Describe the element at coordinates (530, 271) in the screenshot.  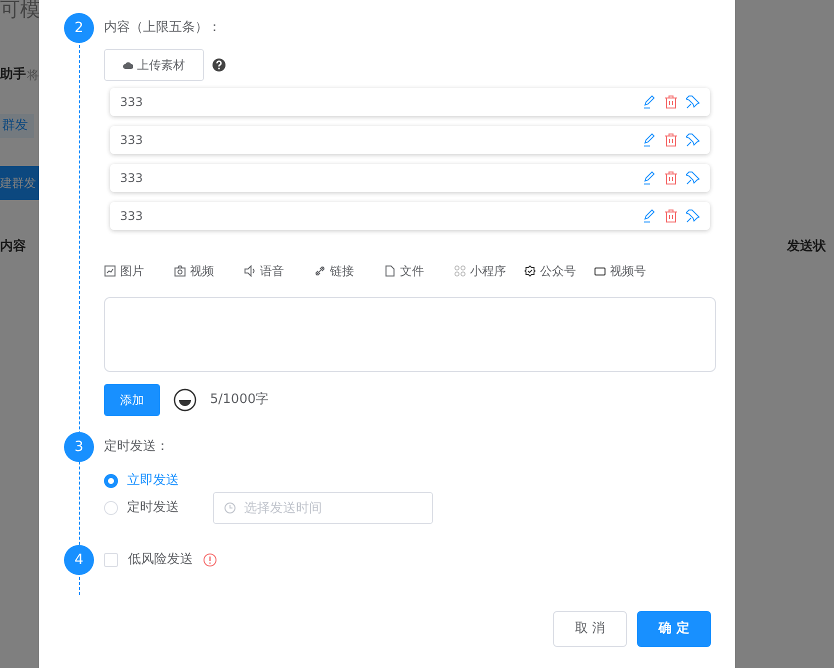
I see `badge-icon` at that location.